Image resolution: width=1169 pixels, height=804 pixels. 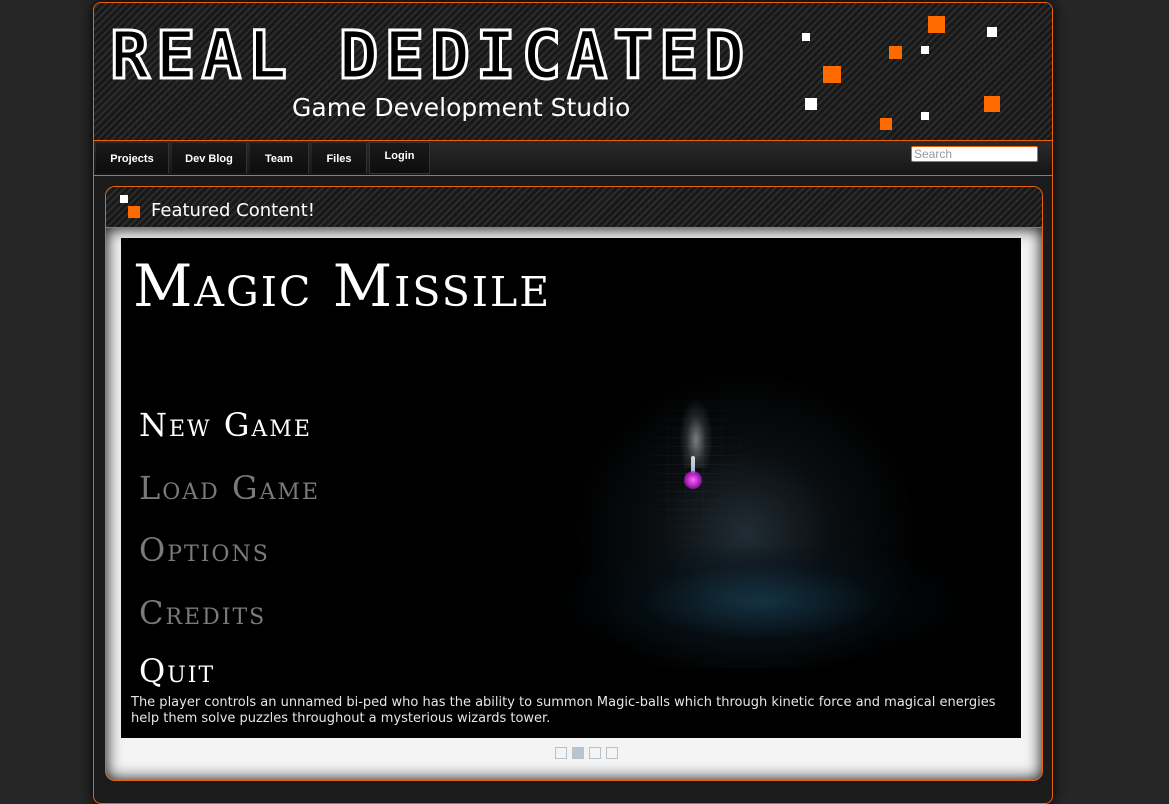 What do you see at coordinates (461, 107) in the screenshot?
I see `site-tagline: Game Development Studio` at bounding box center [461, 107].